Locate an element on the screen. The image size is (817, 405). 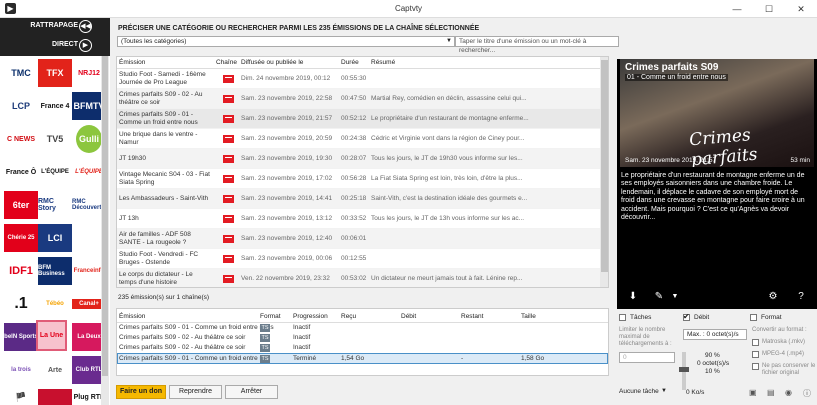
dl-col-debit: Débit is located at coordinates (408, 316).